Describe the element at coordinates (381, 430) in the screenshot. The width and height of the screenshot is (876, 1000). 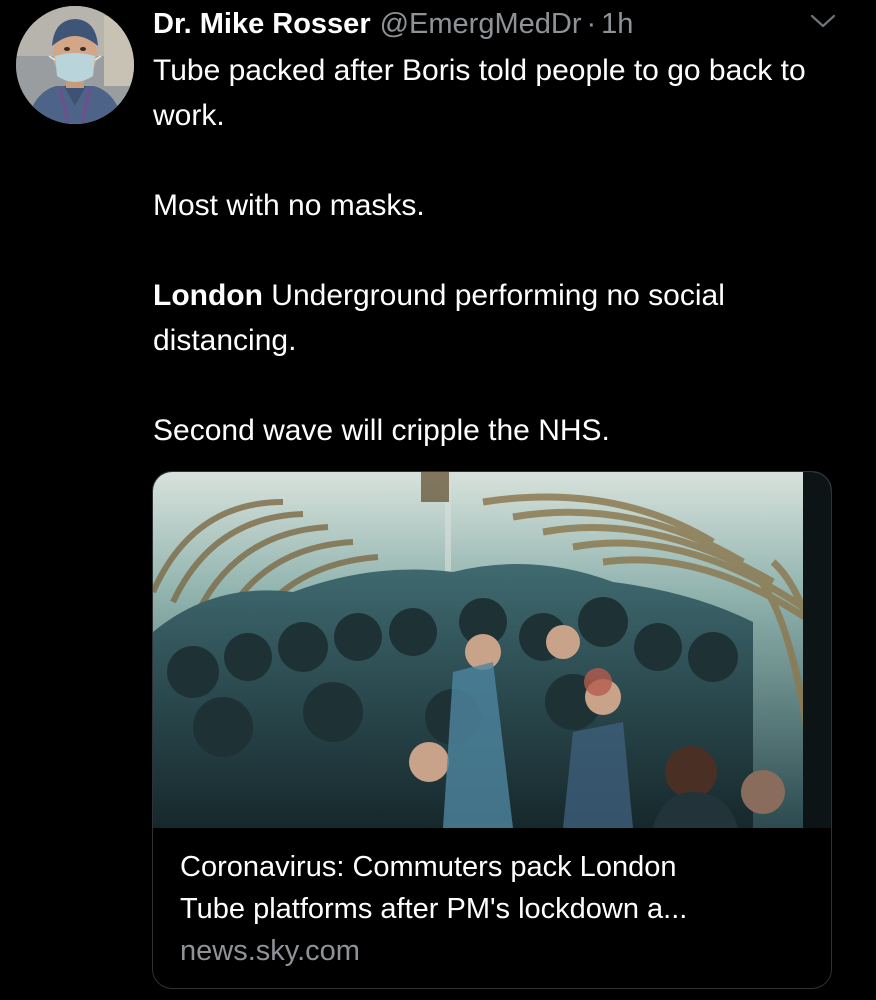
I see `tweet-text-line-4: Second wave will cripple the NHS.` at that location.